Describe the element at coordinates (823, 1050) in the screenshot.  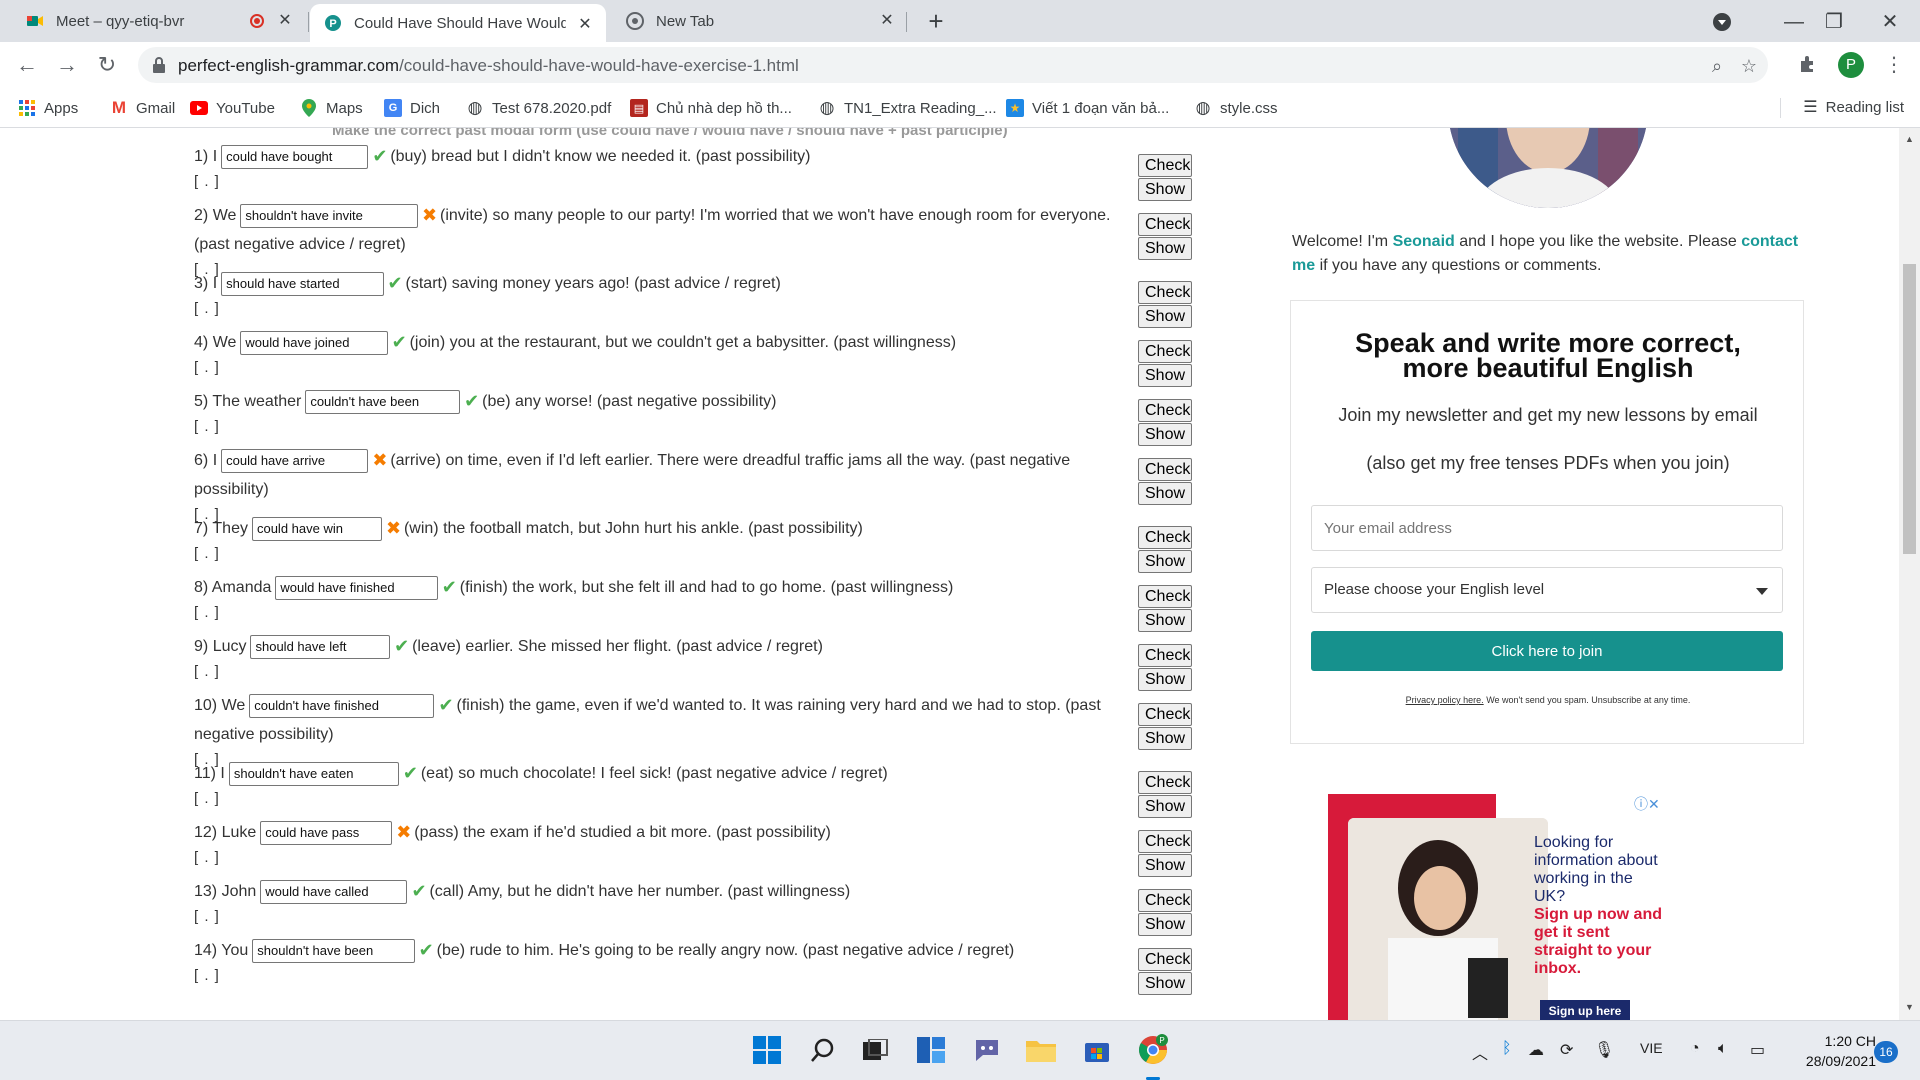
I see `search-icon` at that location.